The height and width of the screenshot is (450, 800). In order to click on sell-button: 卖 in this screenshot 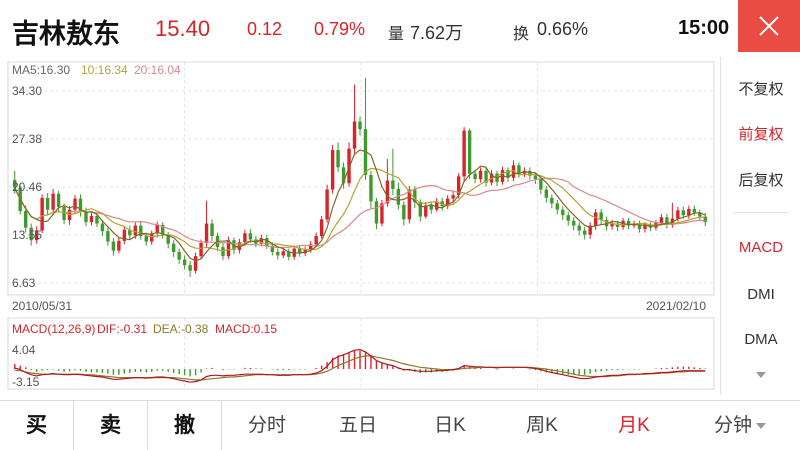, I will do `click(110, 425)`.